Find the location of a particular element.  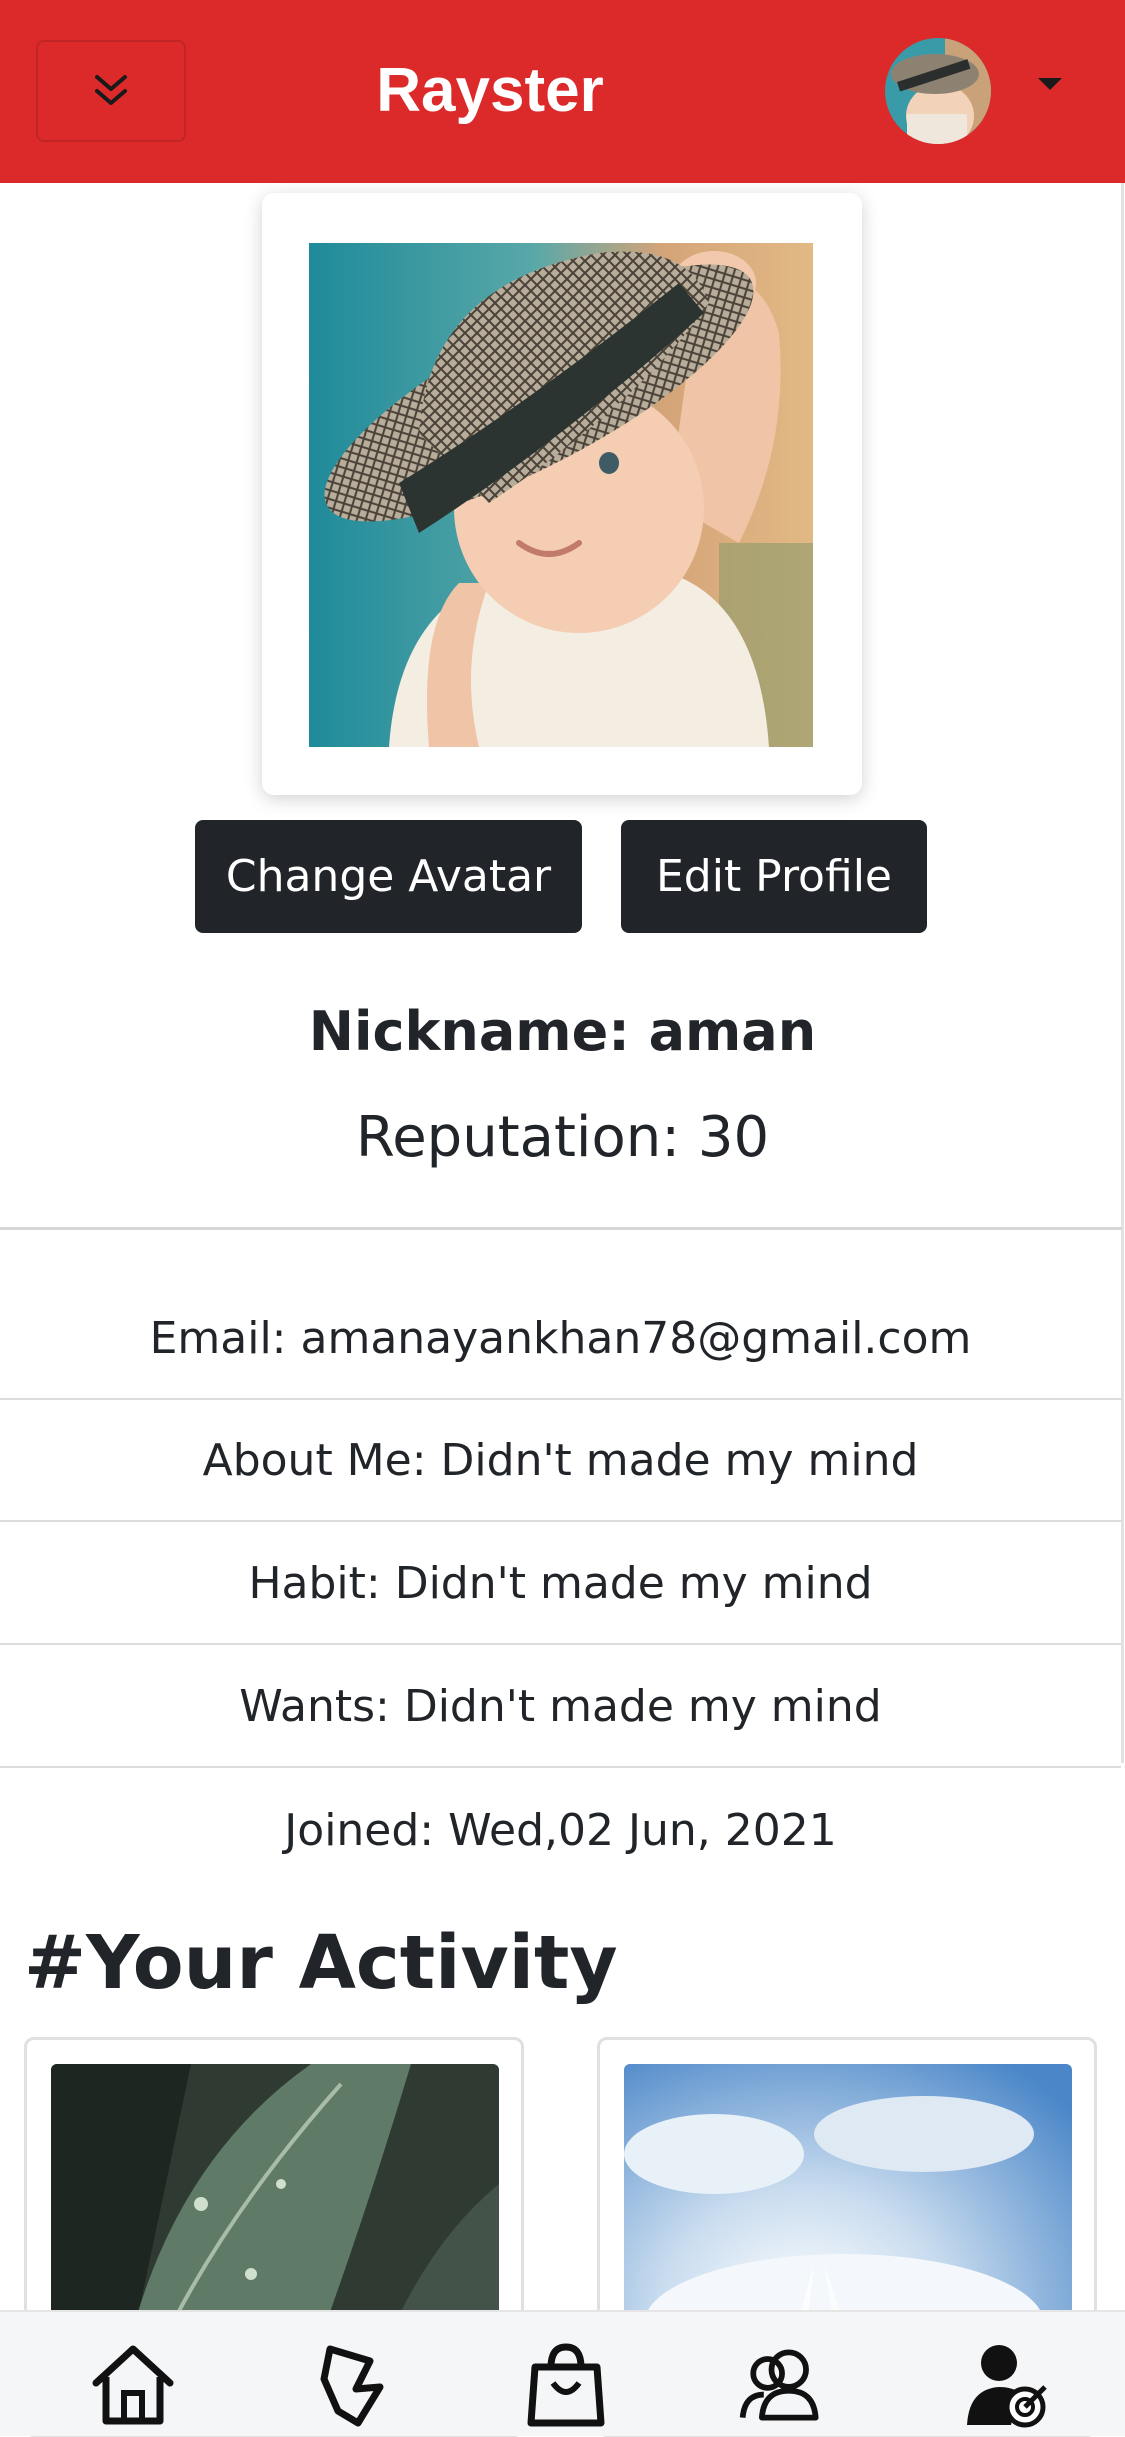

edit-profile-button: Edit Profile is located at coordinates (774, 876).